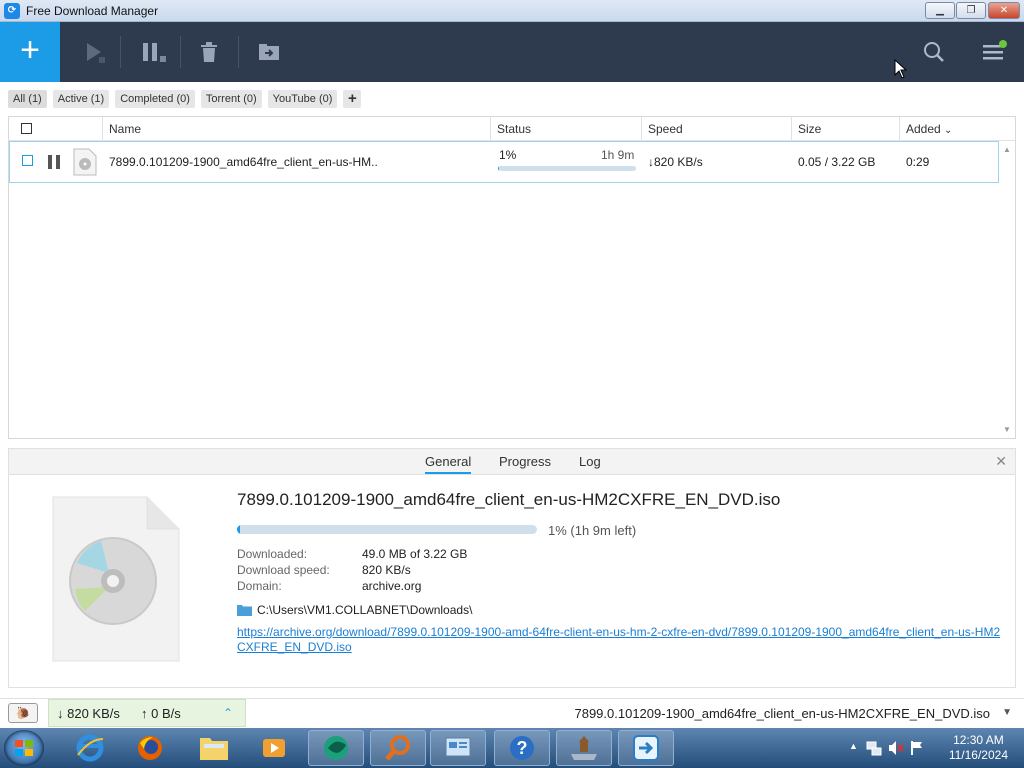 The height and width of the screenshot is (768, 1024). I want to click on play-icon, so click(96, 53).